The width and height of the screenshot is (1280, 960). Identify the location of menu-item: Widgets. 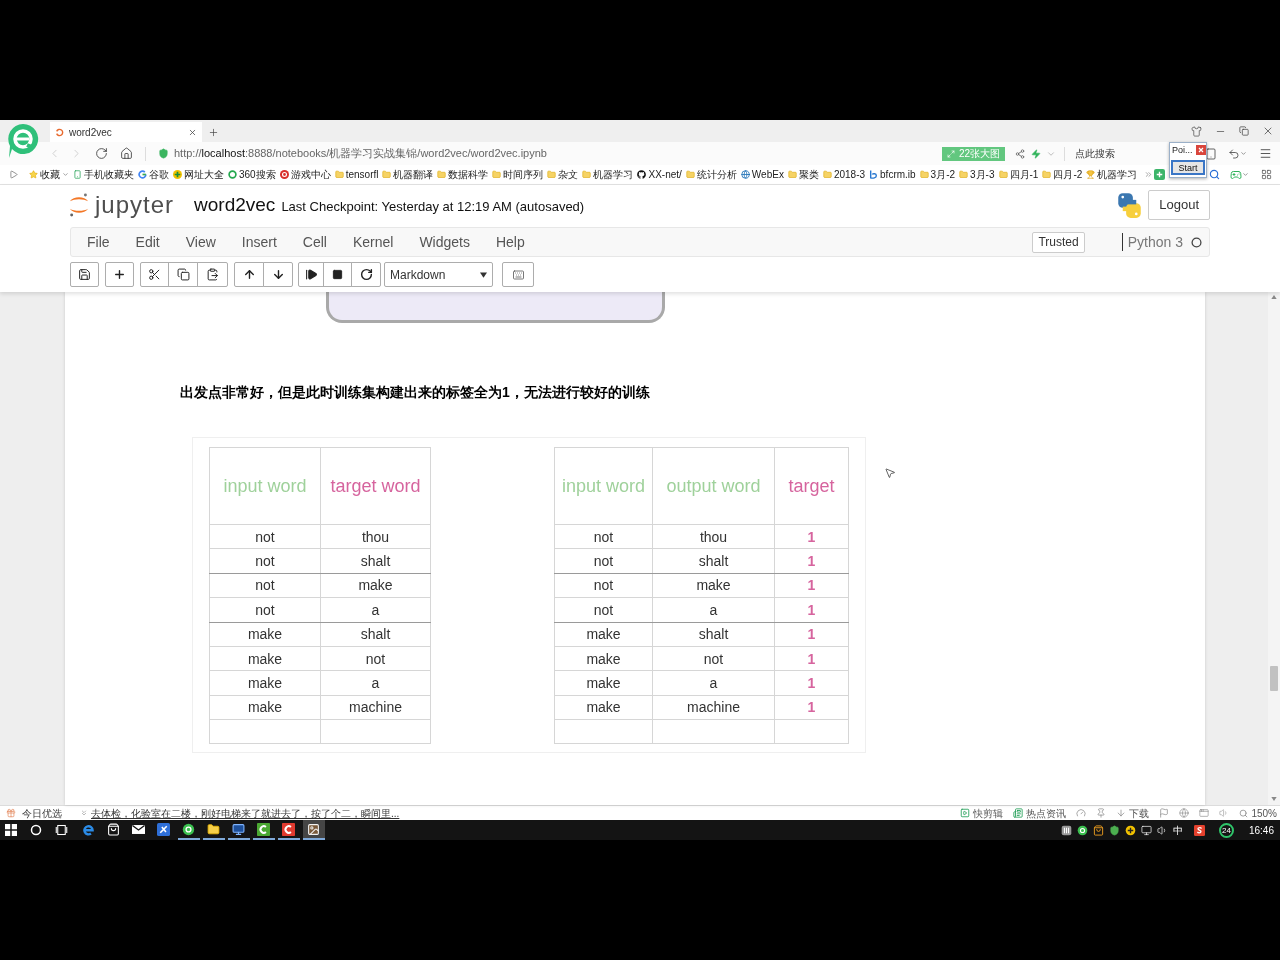
(444, 242).